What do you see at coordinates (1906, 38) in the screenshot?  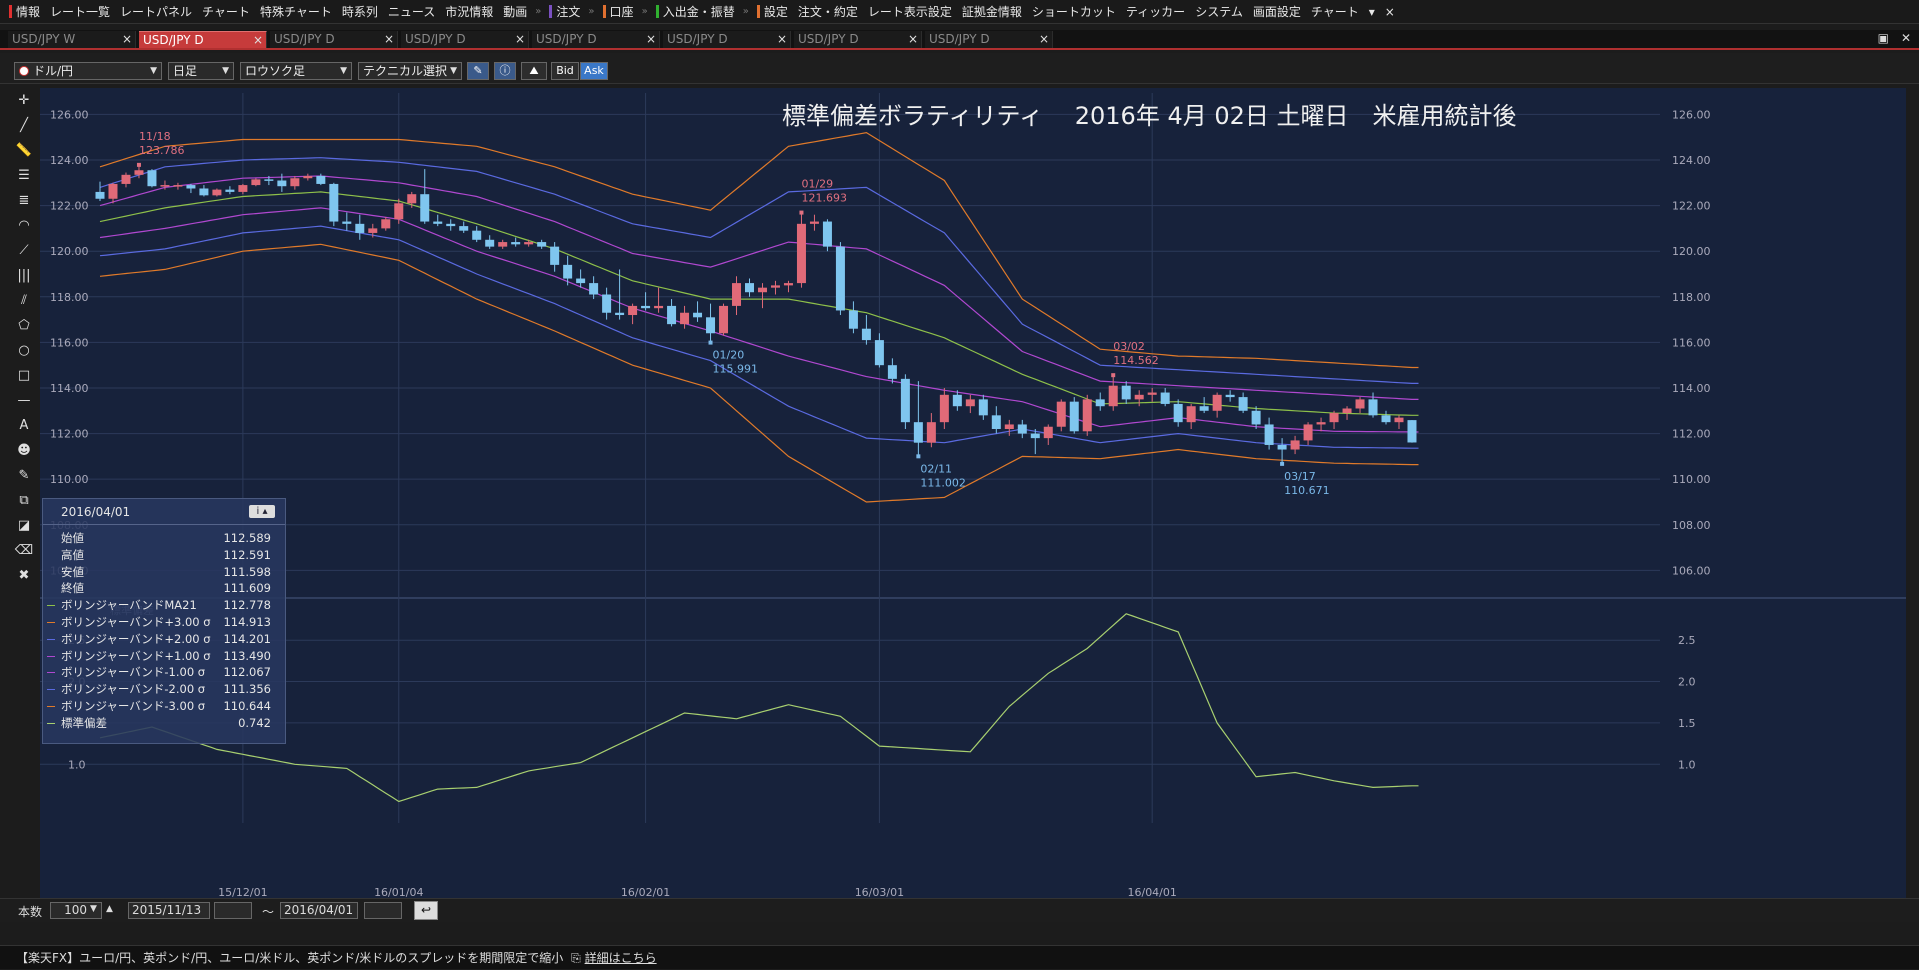 I see `close-window-icon: ✕` at bounding box center [1906, 38].